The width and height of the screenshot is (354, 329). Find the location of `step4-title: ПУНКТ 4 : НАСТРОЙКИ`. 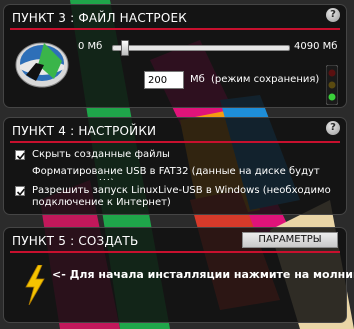

step4-title: ПУНКТ 4 : НАСТРОЙКИ is located at coordinates (84, 131).